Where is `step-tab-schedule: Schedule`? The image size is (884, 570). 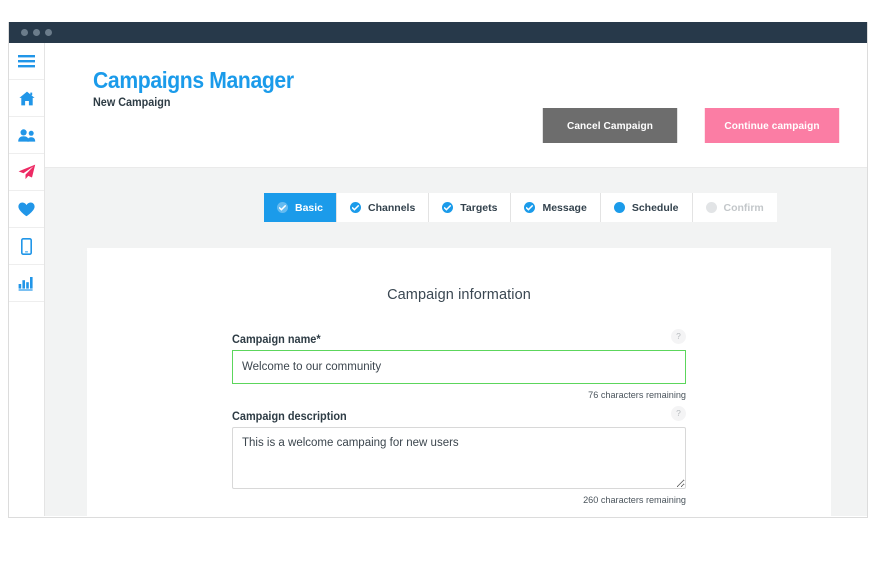 step-tab-schedule: Schedule is located at coordinates (646, 207).